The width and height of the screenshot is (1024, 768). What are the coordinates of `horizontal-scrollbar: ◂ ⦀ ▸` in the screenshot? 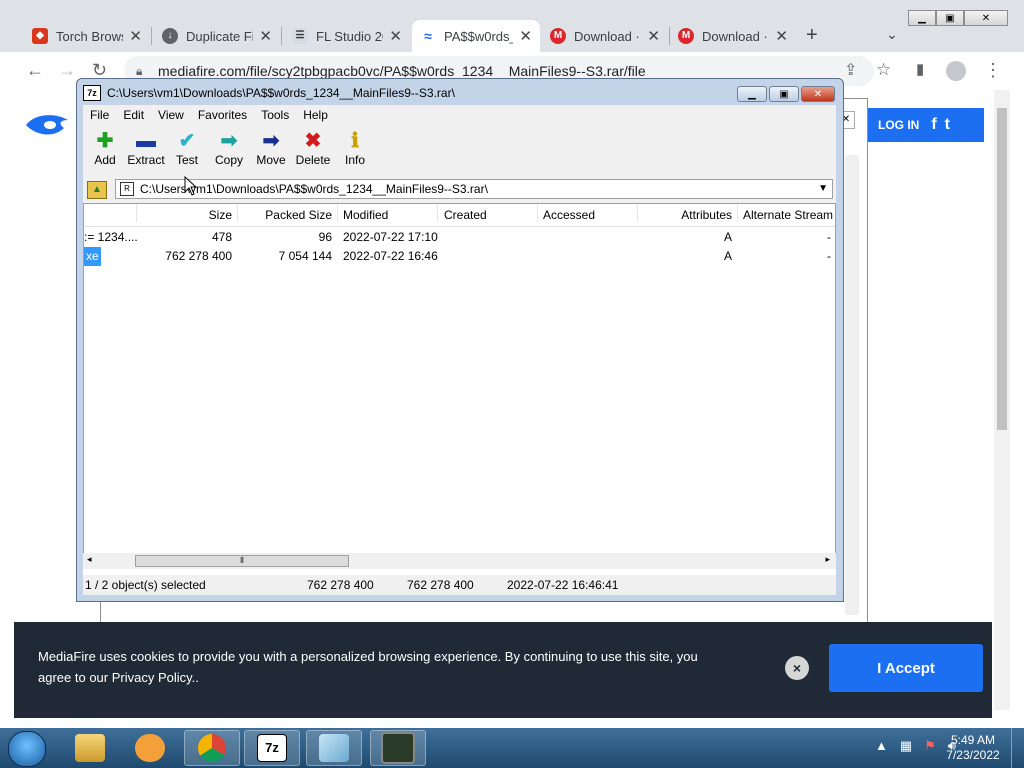 It's located at (459, 561).